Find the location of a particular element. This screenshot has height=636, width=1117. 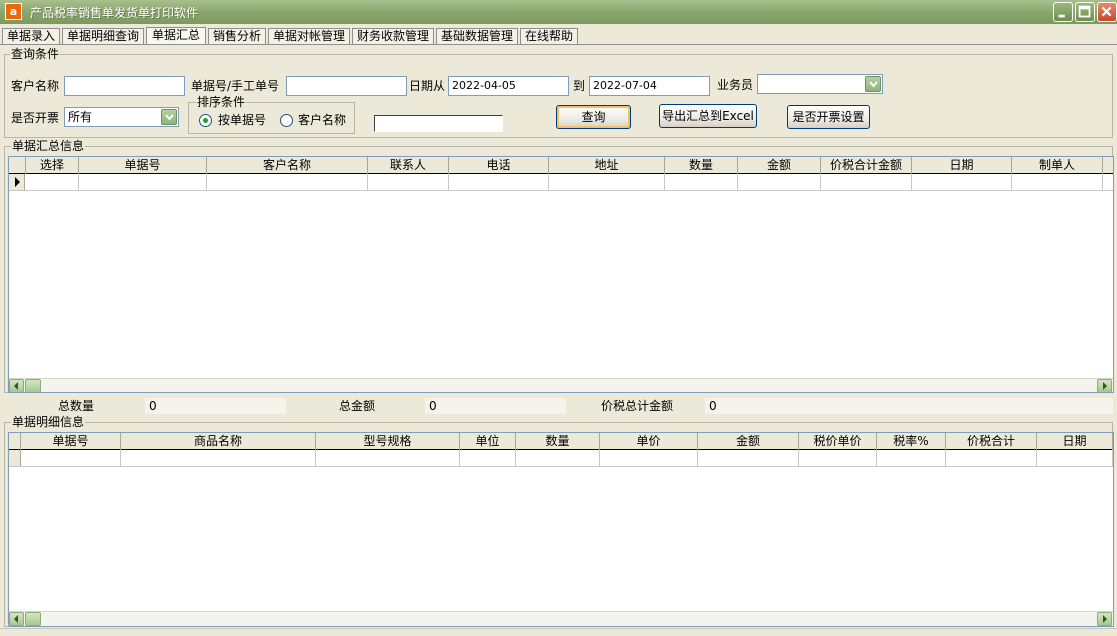

tab-divider is located at coordinates (558, 44).